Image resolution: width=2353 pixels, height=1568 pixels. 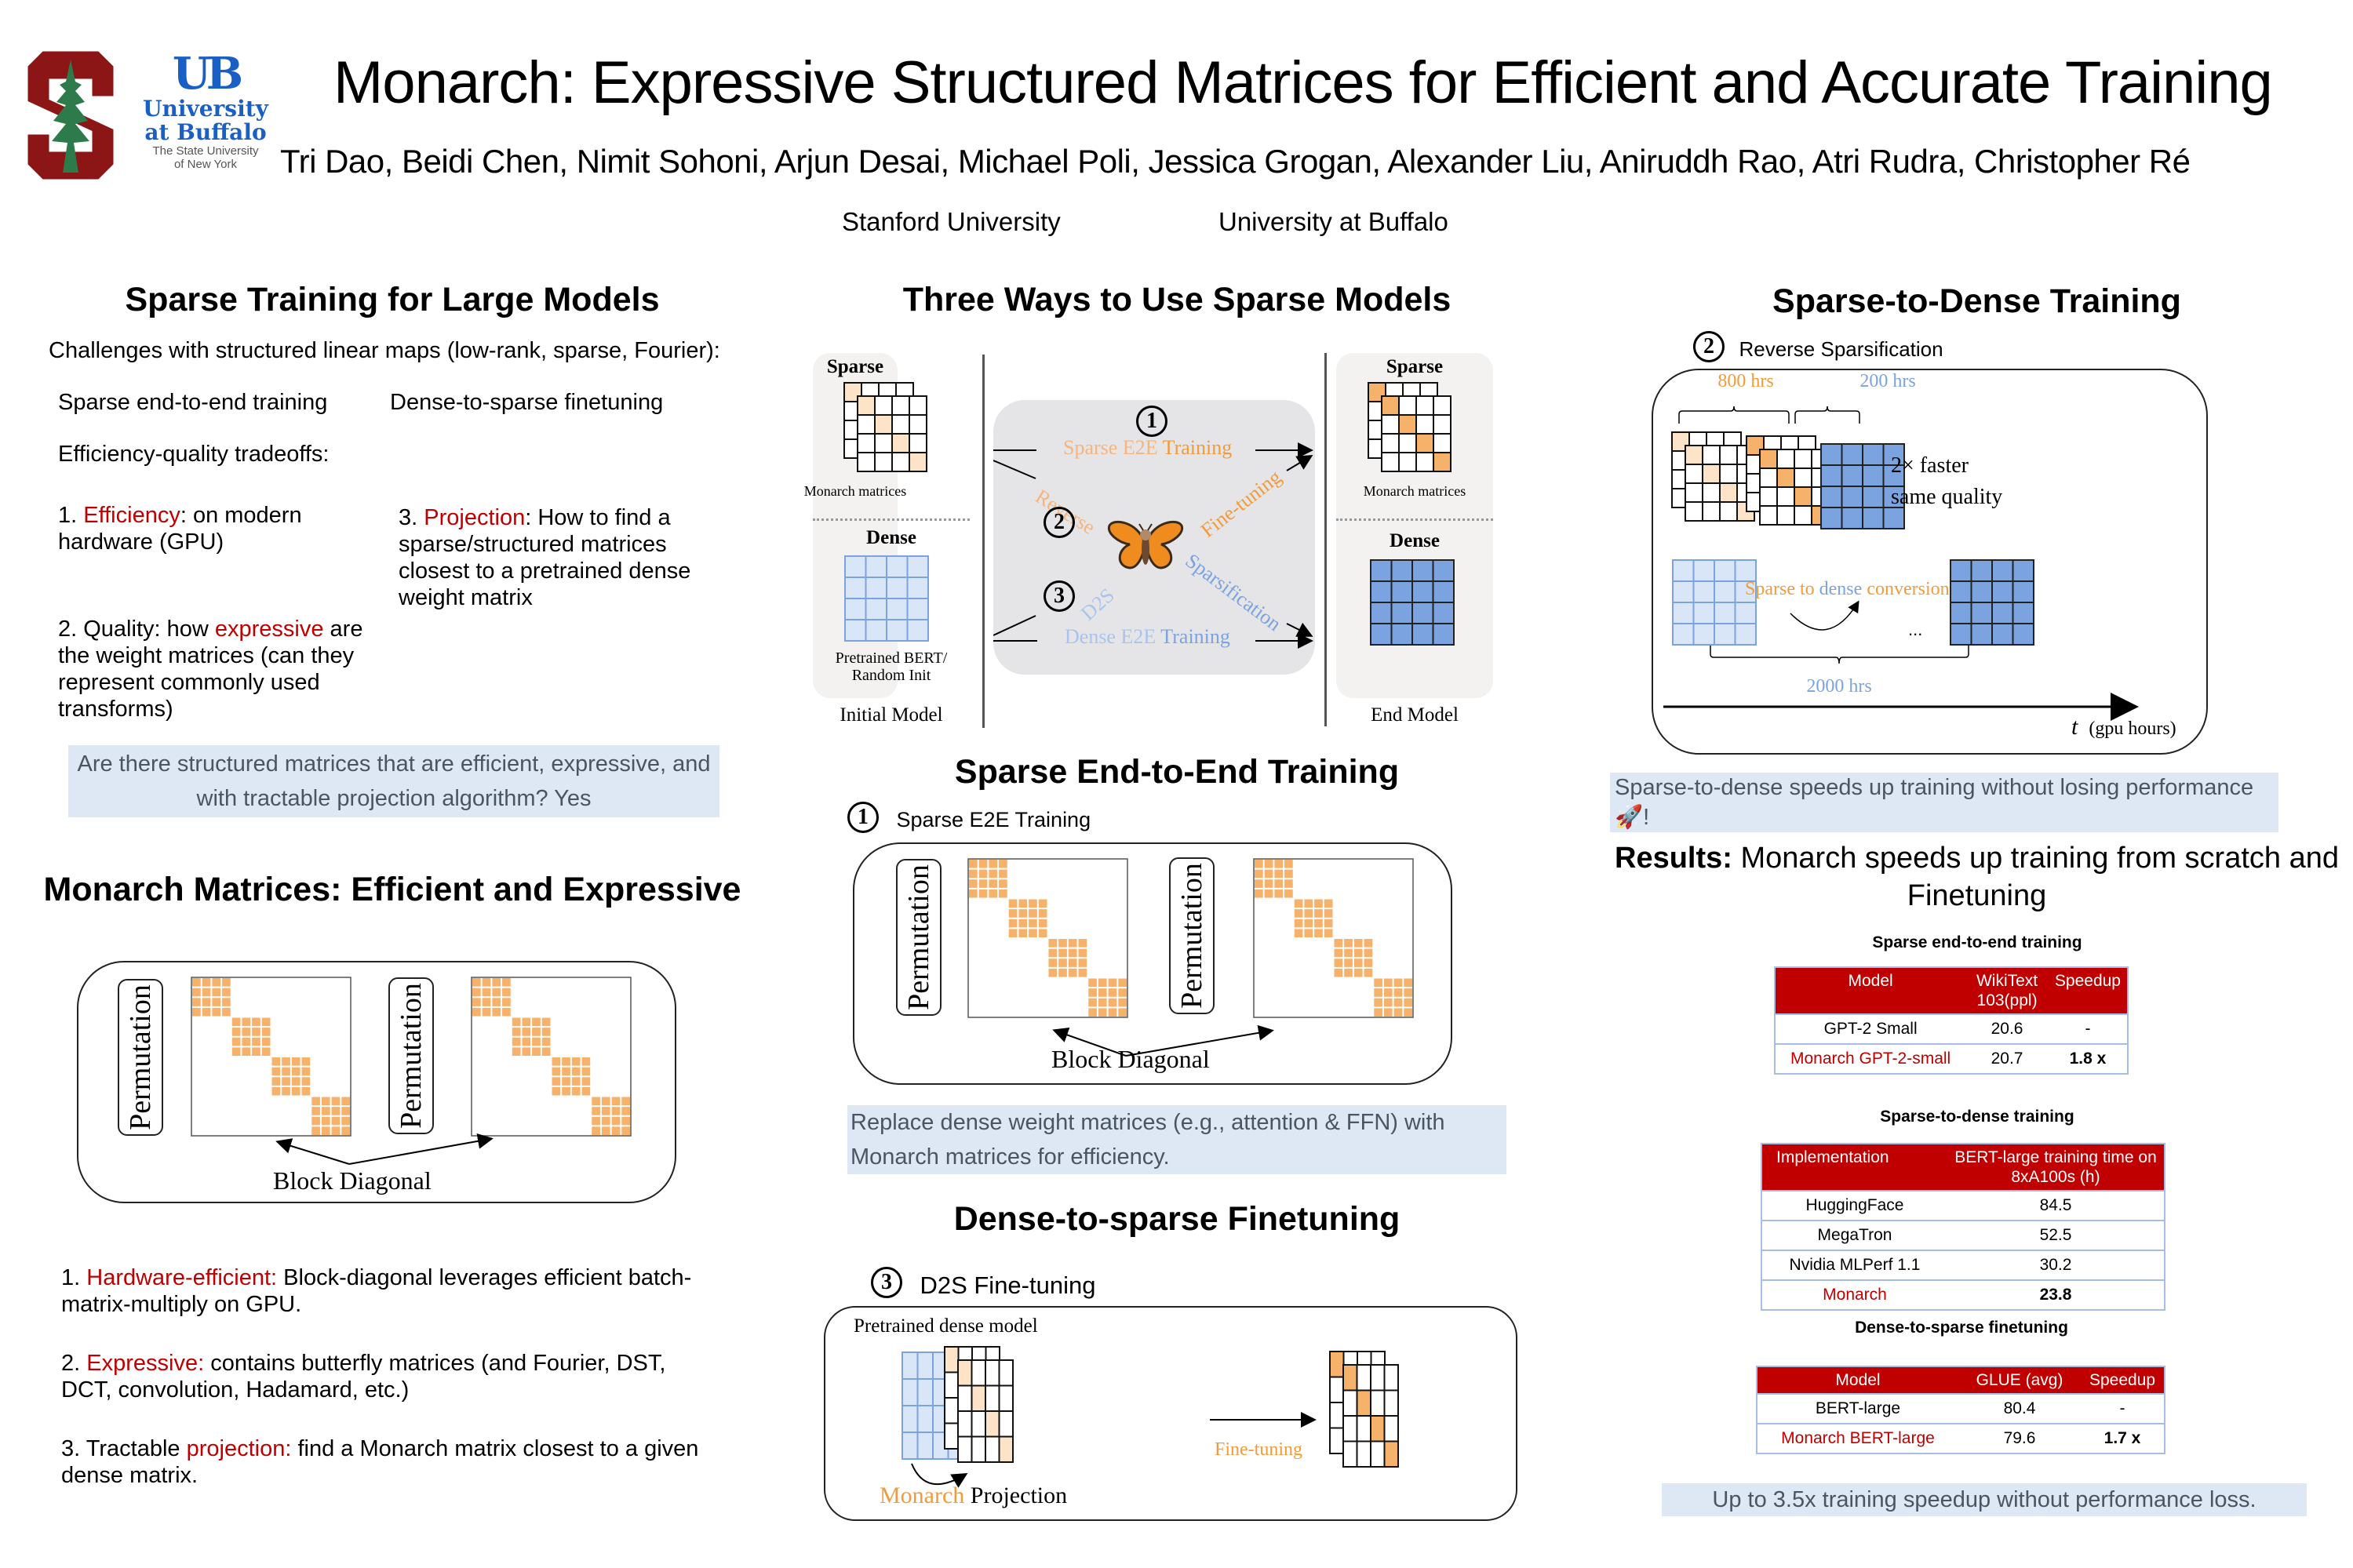 I want to click on permutation-box-1: Permutation, so click(x=140, y=1057).